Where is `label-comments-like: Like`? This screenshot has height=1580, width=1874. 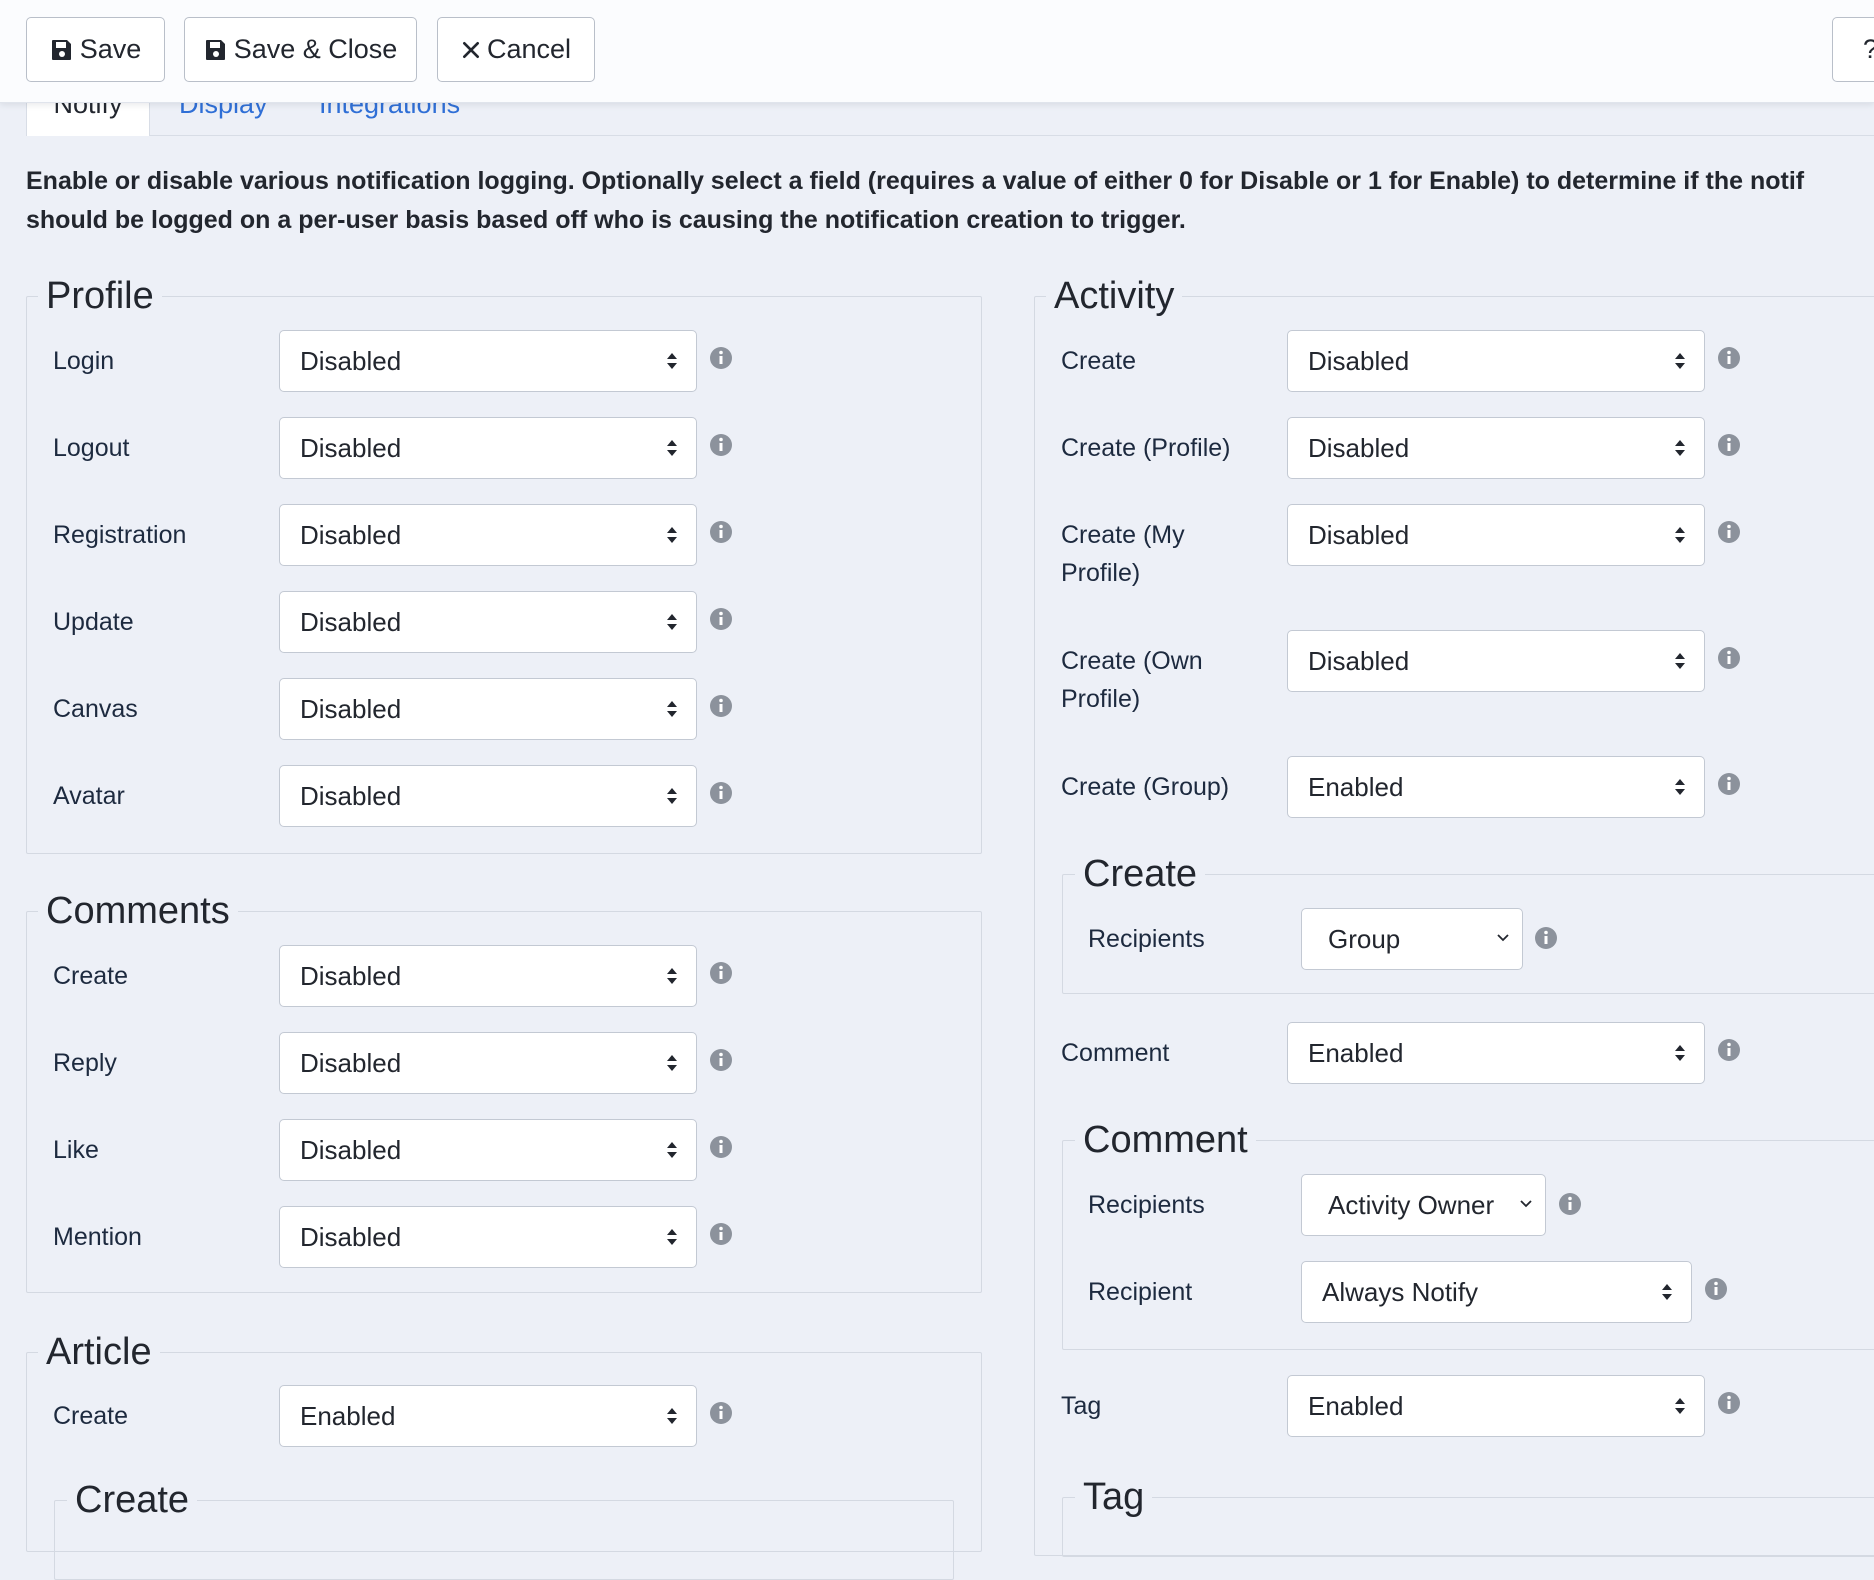 label-comments-like: Like is located at coordinates (76, 1150).